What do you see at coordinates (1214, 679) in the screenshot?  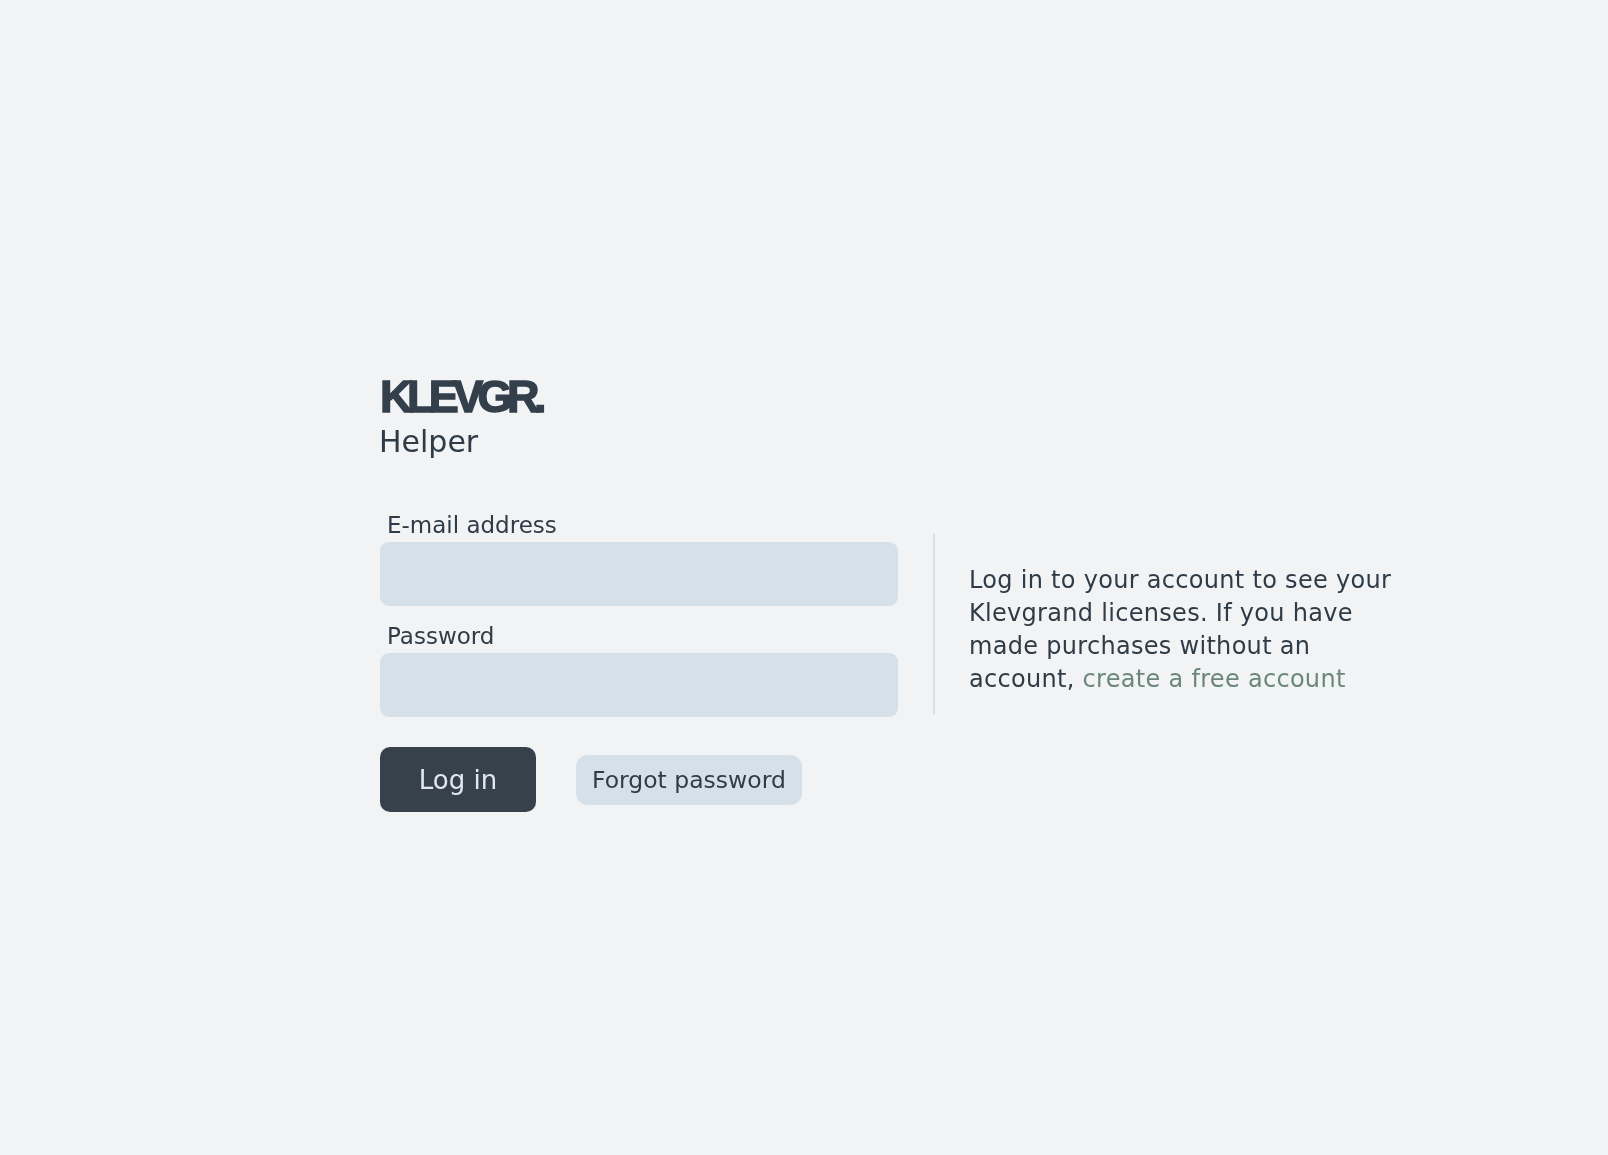 I see `create-account-link: create a free account` at bounding box center [1214, 679].